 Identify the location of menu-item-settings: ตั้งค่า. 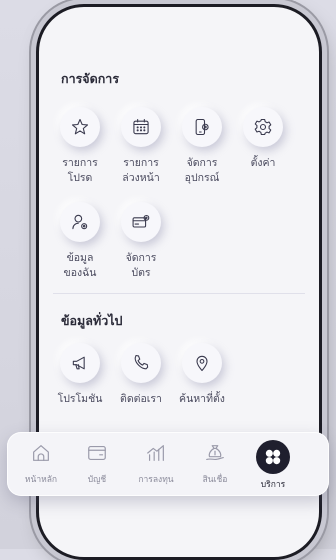
(263, 139).